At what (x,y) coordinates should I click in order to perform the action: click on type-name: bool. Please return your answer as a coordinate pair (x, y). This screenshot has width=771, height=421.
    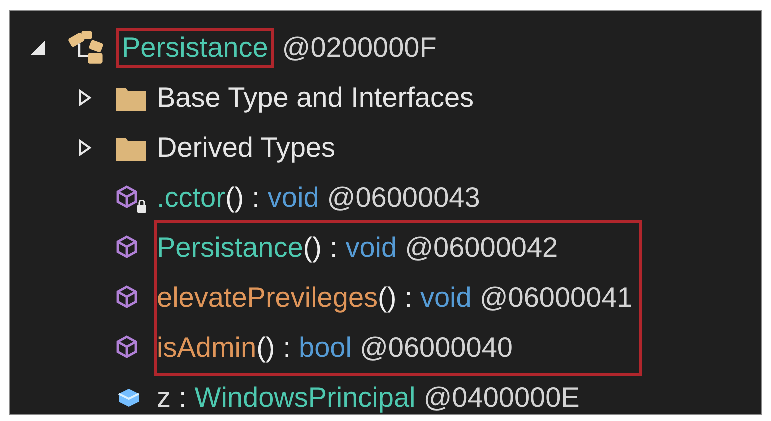
    Looking at the image, I should click on (325, 348).